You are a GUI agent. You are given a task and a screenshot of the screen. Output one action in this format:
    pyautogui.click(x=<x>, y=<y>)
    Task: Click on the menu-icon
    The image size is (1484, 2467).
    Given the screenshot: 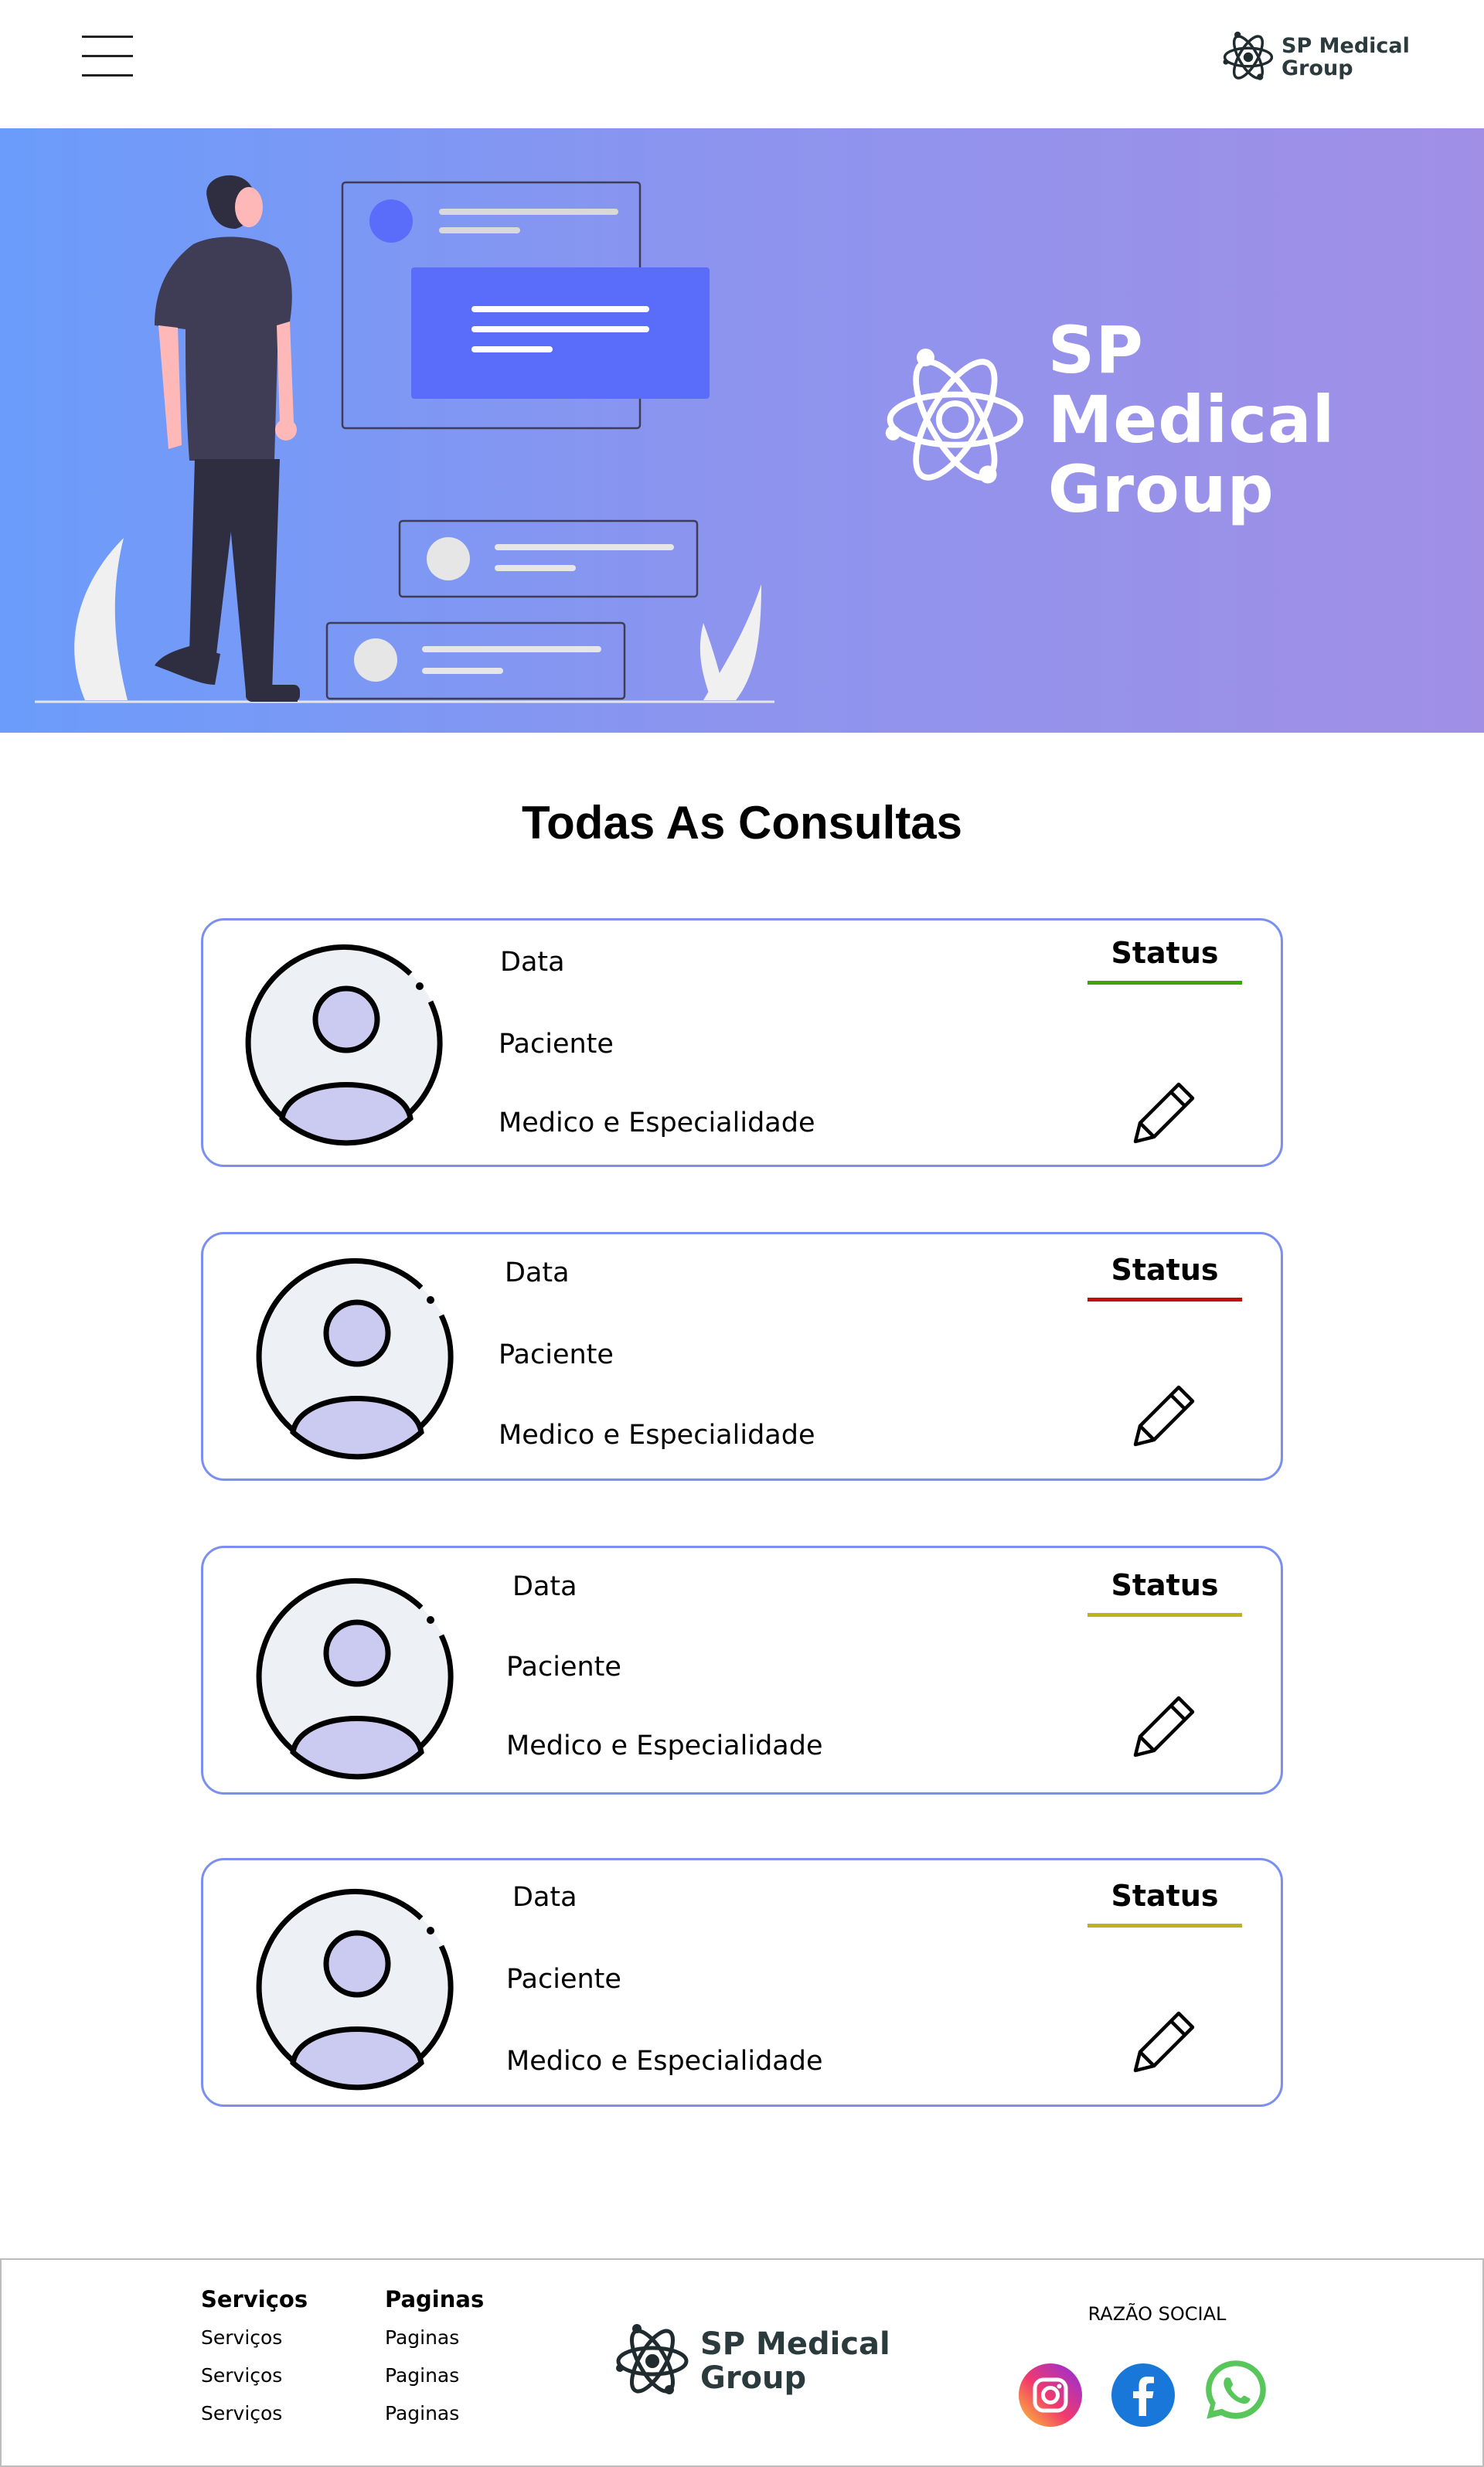 What is the action you would take?
    pyautogui.click(x=107, y=55)
    